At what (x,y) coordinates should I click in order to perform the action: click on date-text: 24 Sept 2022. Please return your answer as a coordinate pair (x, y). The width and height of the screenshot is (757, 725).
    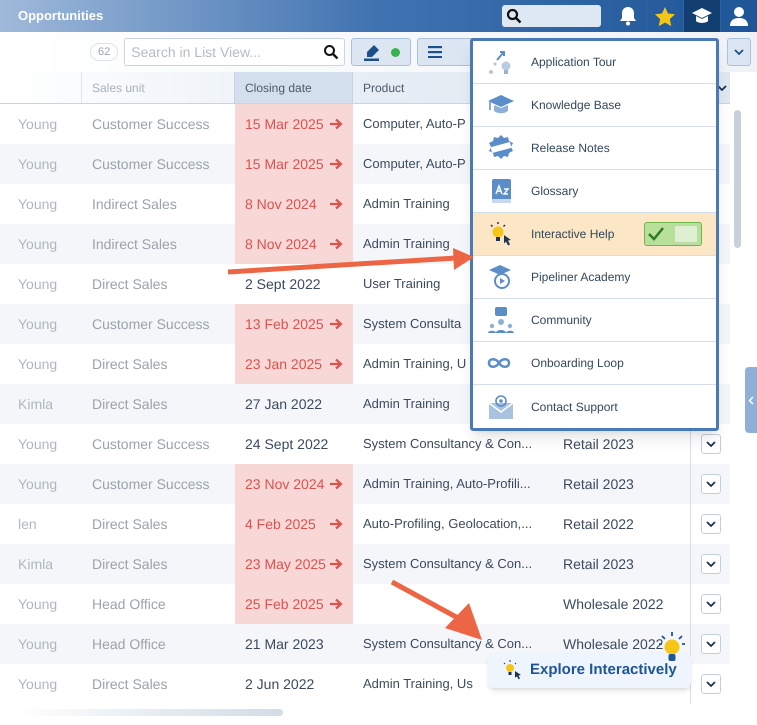
    Looking at the image, I should click on (286, 444).